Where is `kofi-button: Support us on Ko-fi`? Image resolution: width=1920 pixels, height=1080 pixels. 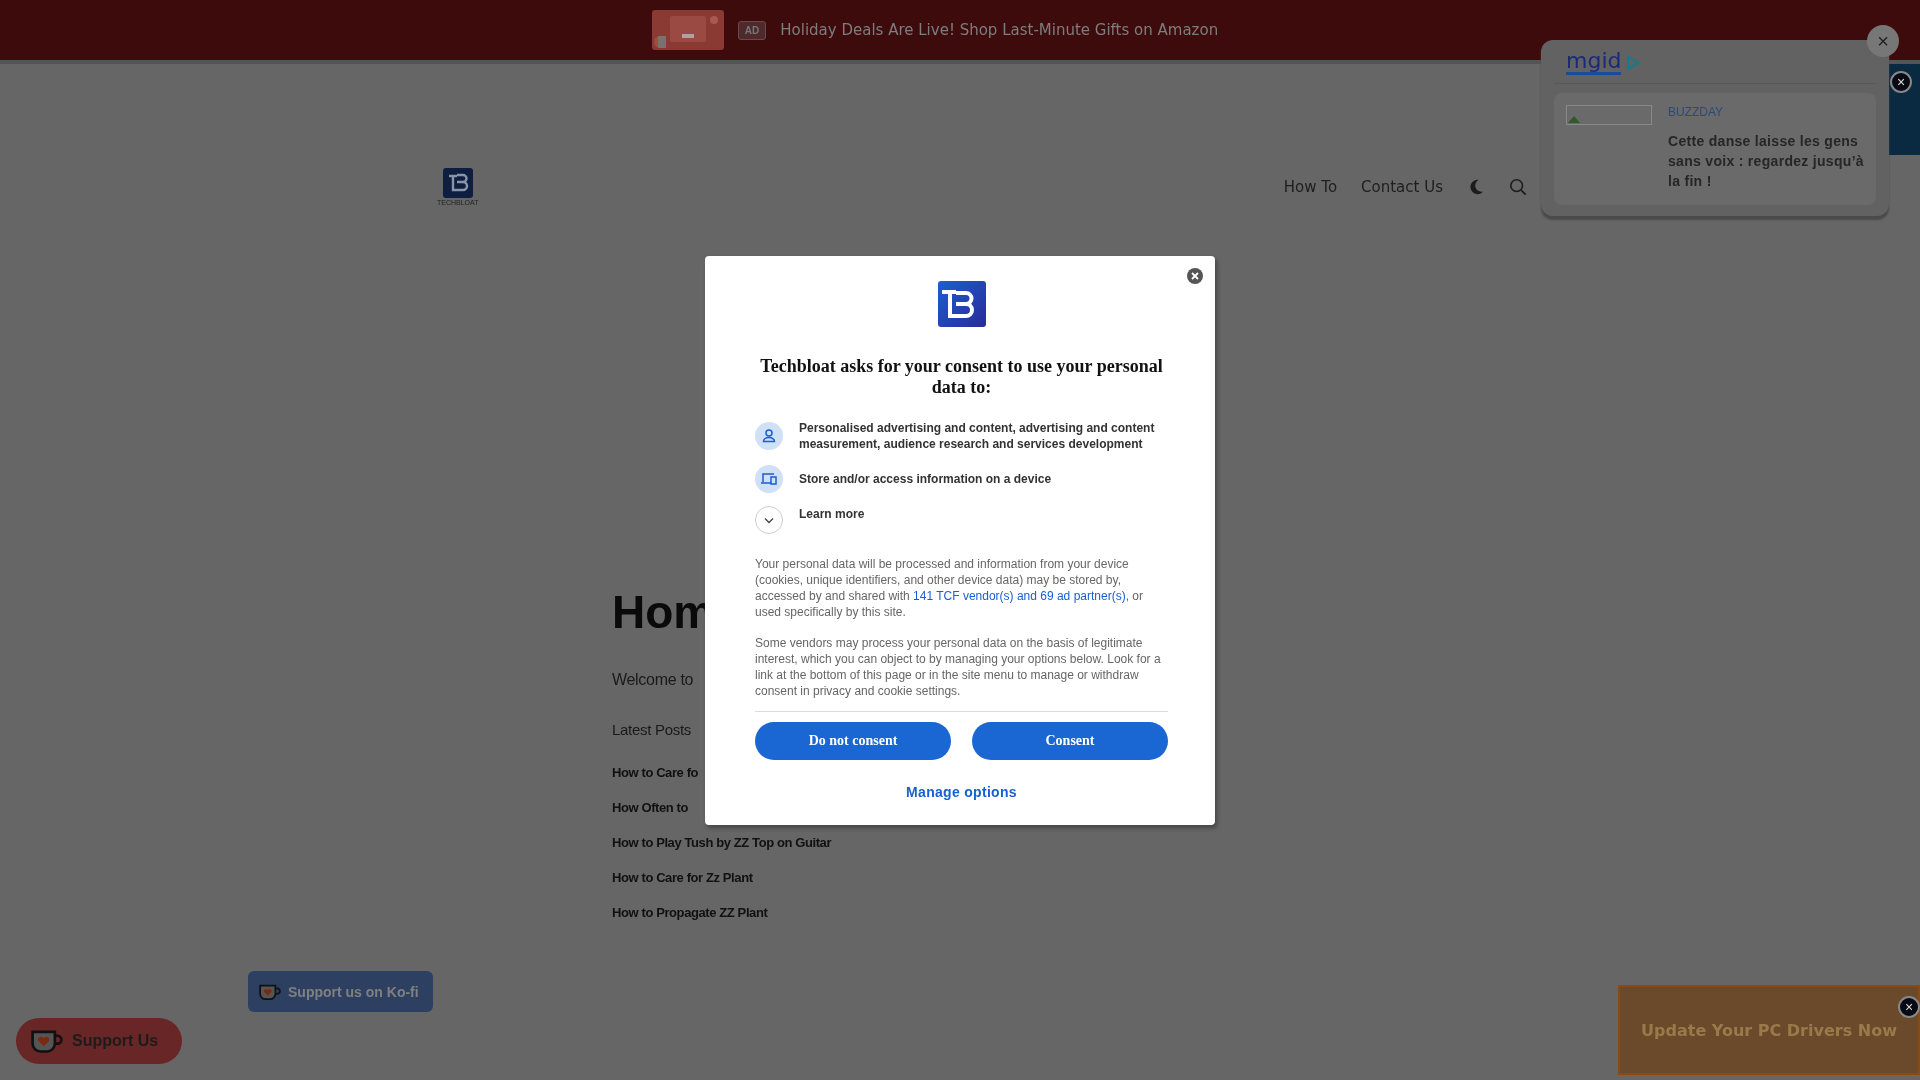 kofi-button: Support us on Ko-fi is located at coordinates (340, 991).